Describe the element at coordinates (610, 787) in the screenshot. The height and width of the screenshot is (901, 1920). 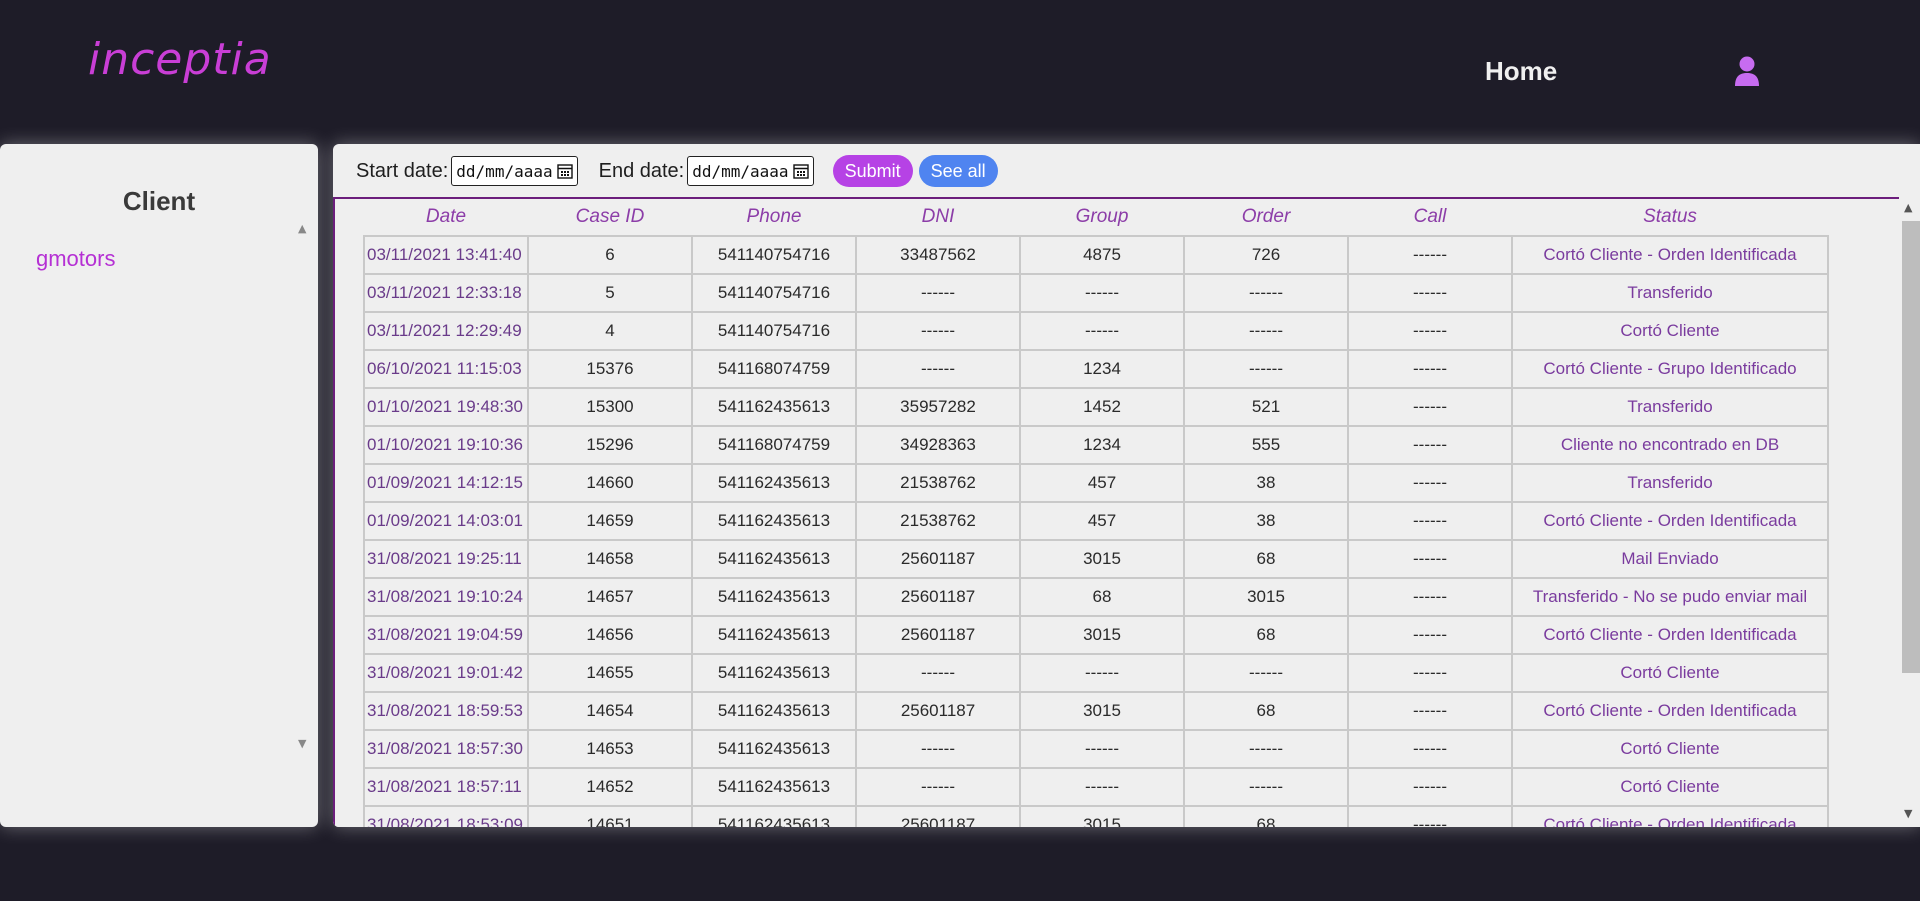
I see `case-id-cell: 14652` at that location.